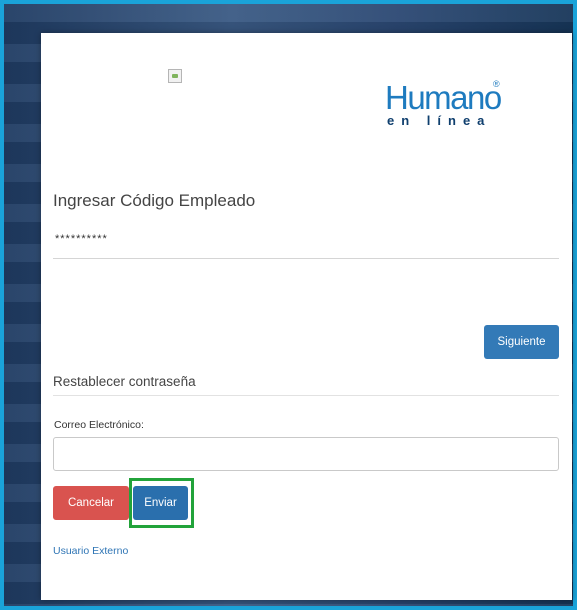 The height and width of the screenshot is (610, 577). What do you see at coordinates (91, 503) in the screenshot?
I see `cancel-button: Cancelar` at bounding box center [91, 503].